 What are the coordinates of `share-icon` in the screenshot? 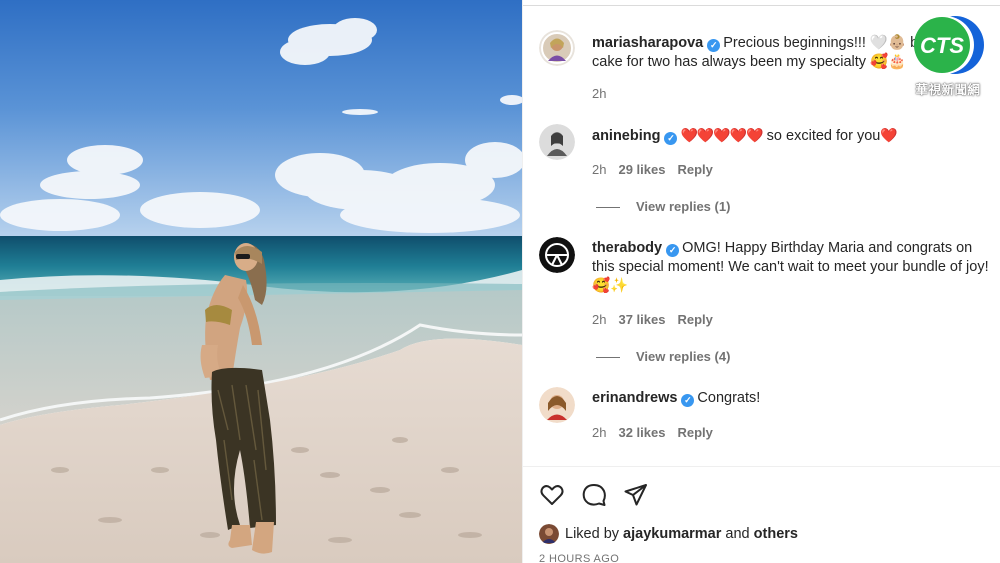 It's located at (636, 495).